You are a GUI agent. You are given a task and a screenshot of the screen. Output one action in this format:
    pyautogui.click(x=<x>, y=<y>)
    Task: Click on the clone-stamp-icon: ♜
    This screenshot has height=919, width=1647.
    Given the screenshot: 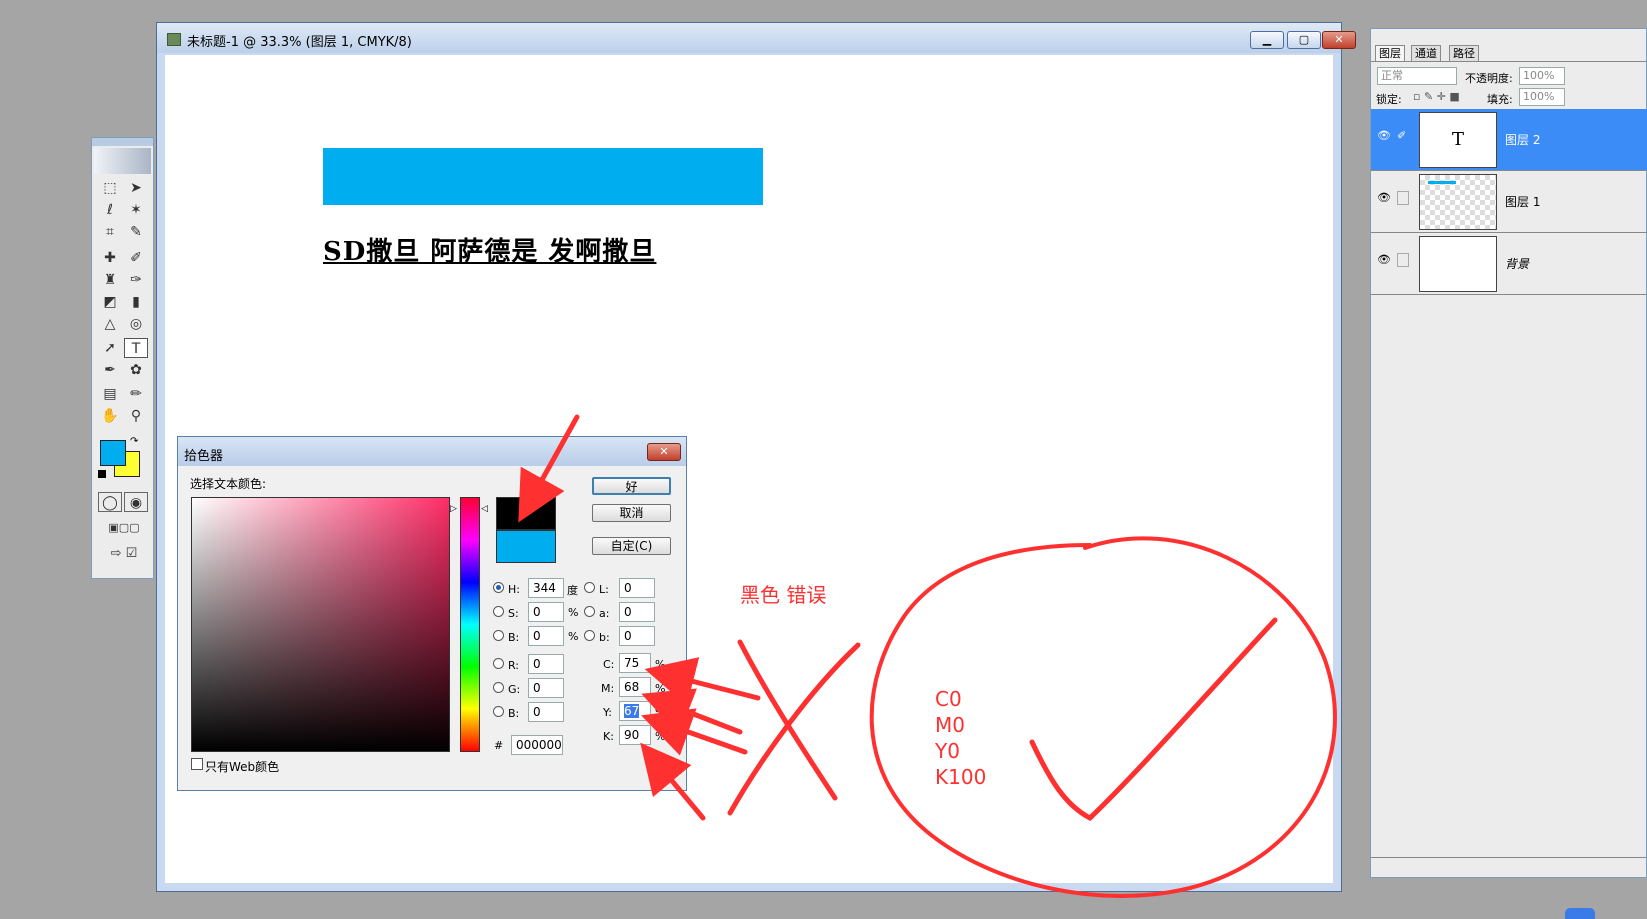 What is the action you would take?
    pyautogui.click(x=110, y=280)
    